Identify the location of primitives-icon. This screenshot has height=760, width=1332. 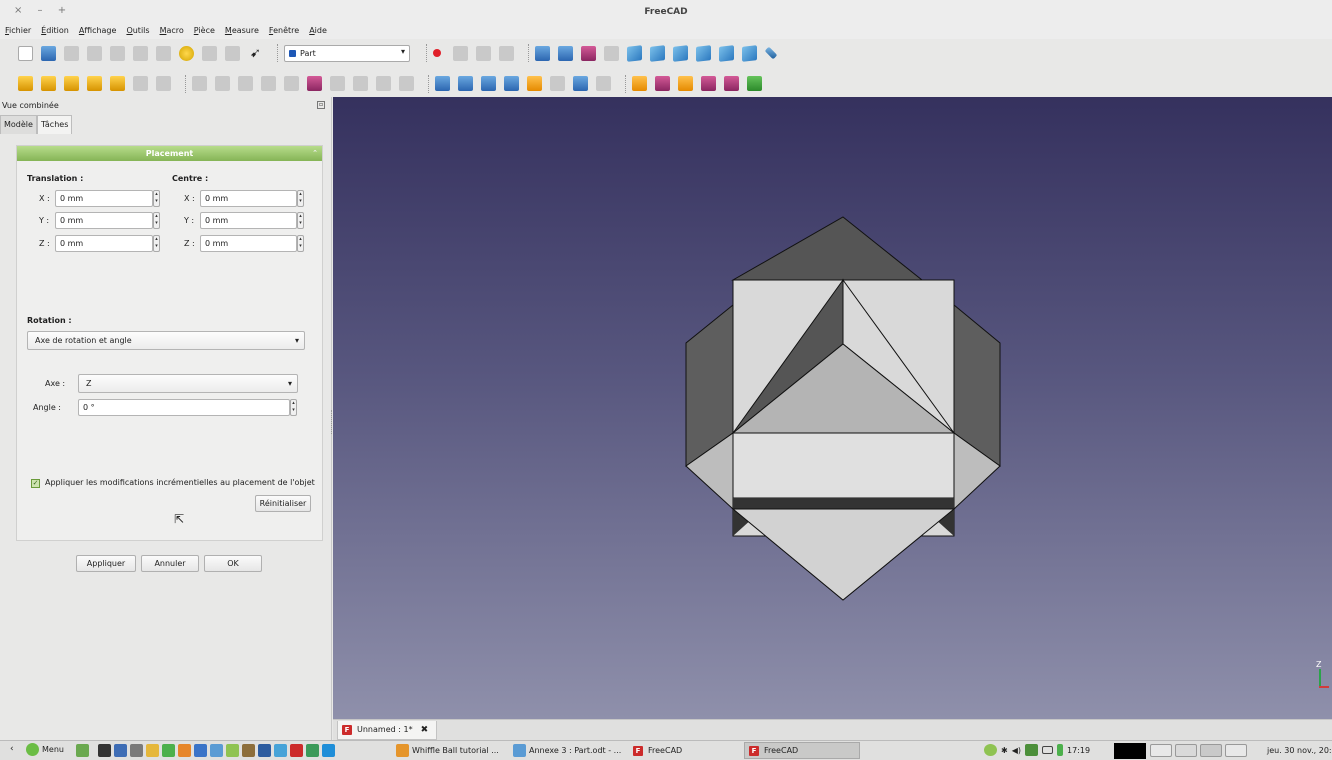
(140, 83).